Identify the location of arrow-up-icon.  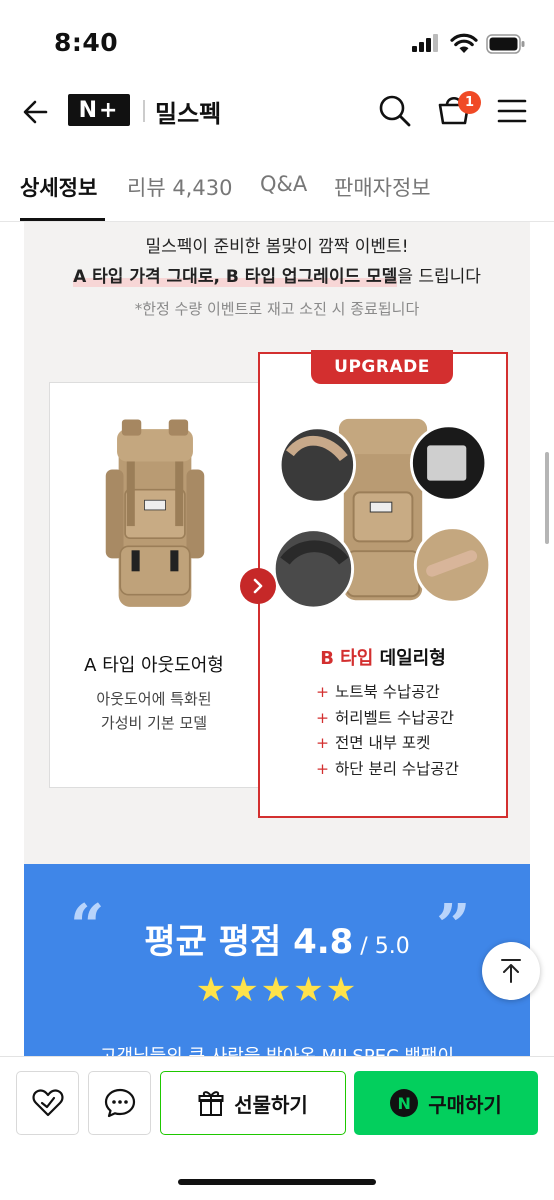
(511, 971).